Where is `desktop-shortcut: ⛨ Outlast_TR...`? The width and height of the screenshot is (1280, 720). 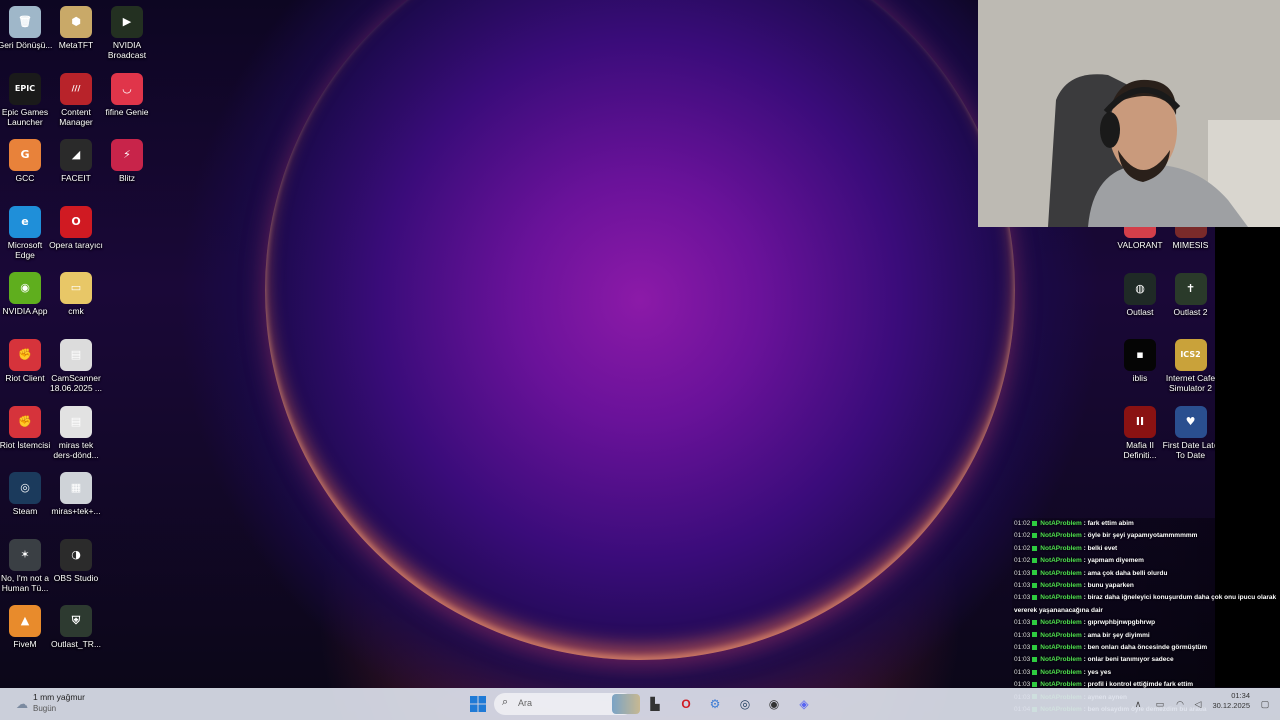
desktop-shortcut: ⛨ Outlast_TR... is located at coordinates (76, 633).